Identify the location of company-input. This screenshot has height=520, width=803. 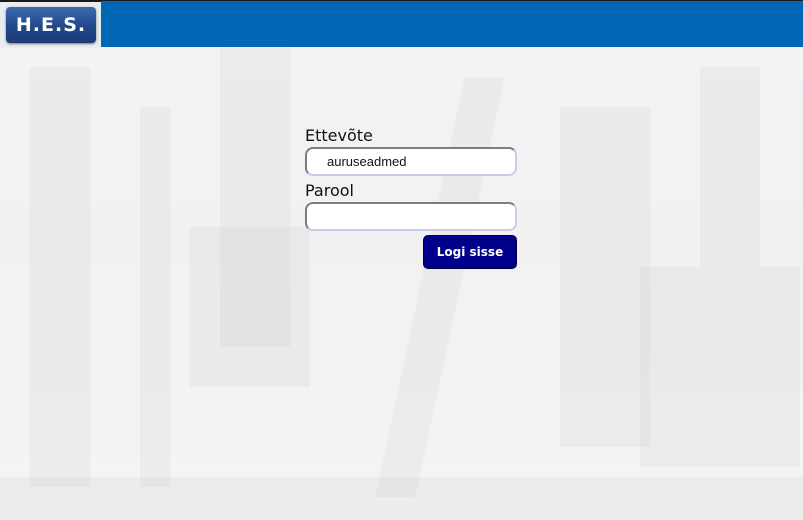
(411, 161).